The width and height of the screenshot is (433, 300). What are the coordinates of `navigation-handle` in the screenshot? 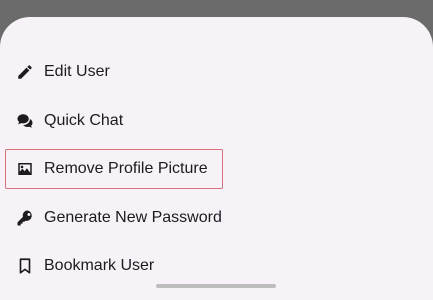 It's located at (216, 286).